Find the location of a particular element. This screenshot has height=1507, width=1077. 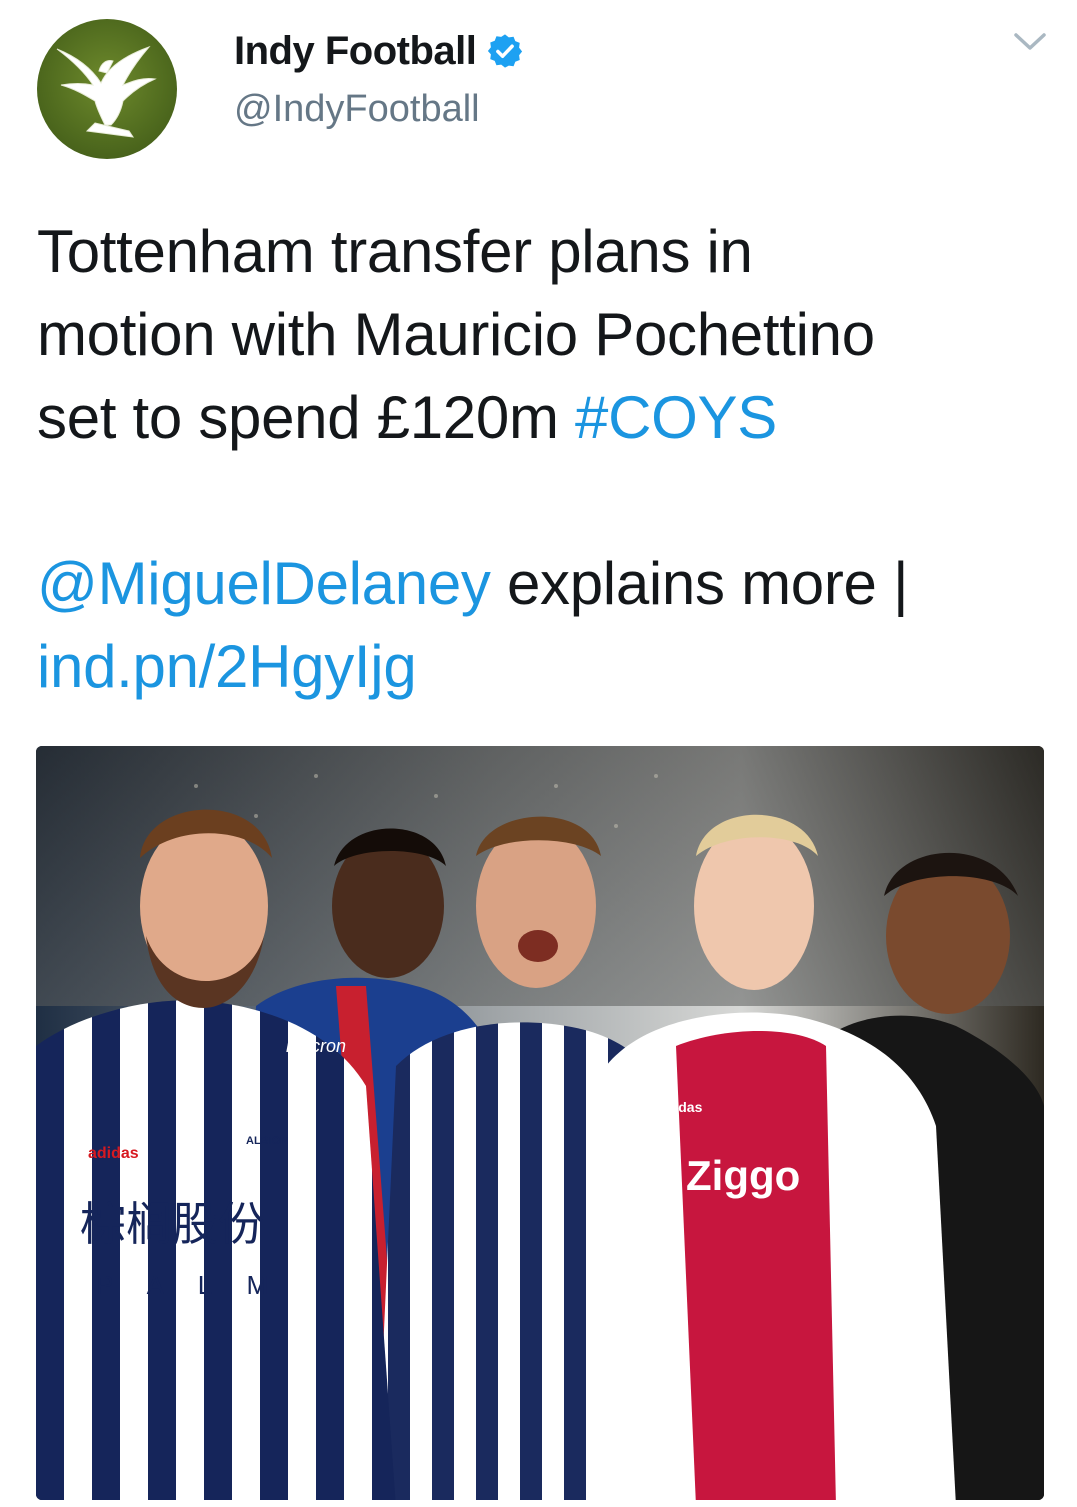

mention-suffix: explains more | is located at coordinates (699, 583).